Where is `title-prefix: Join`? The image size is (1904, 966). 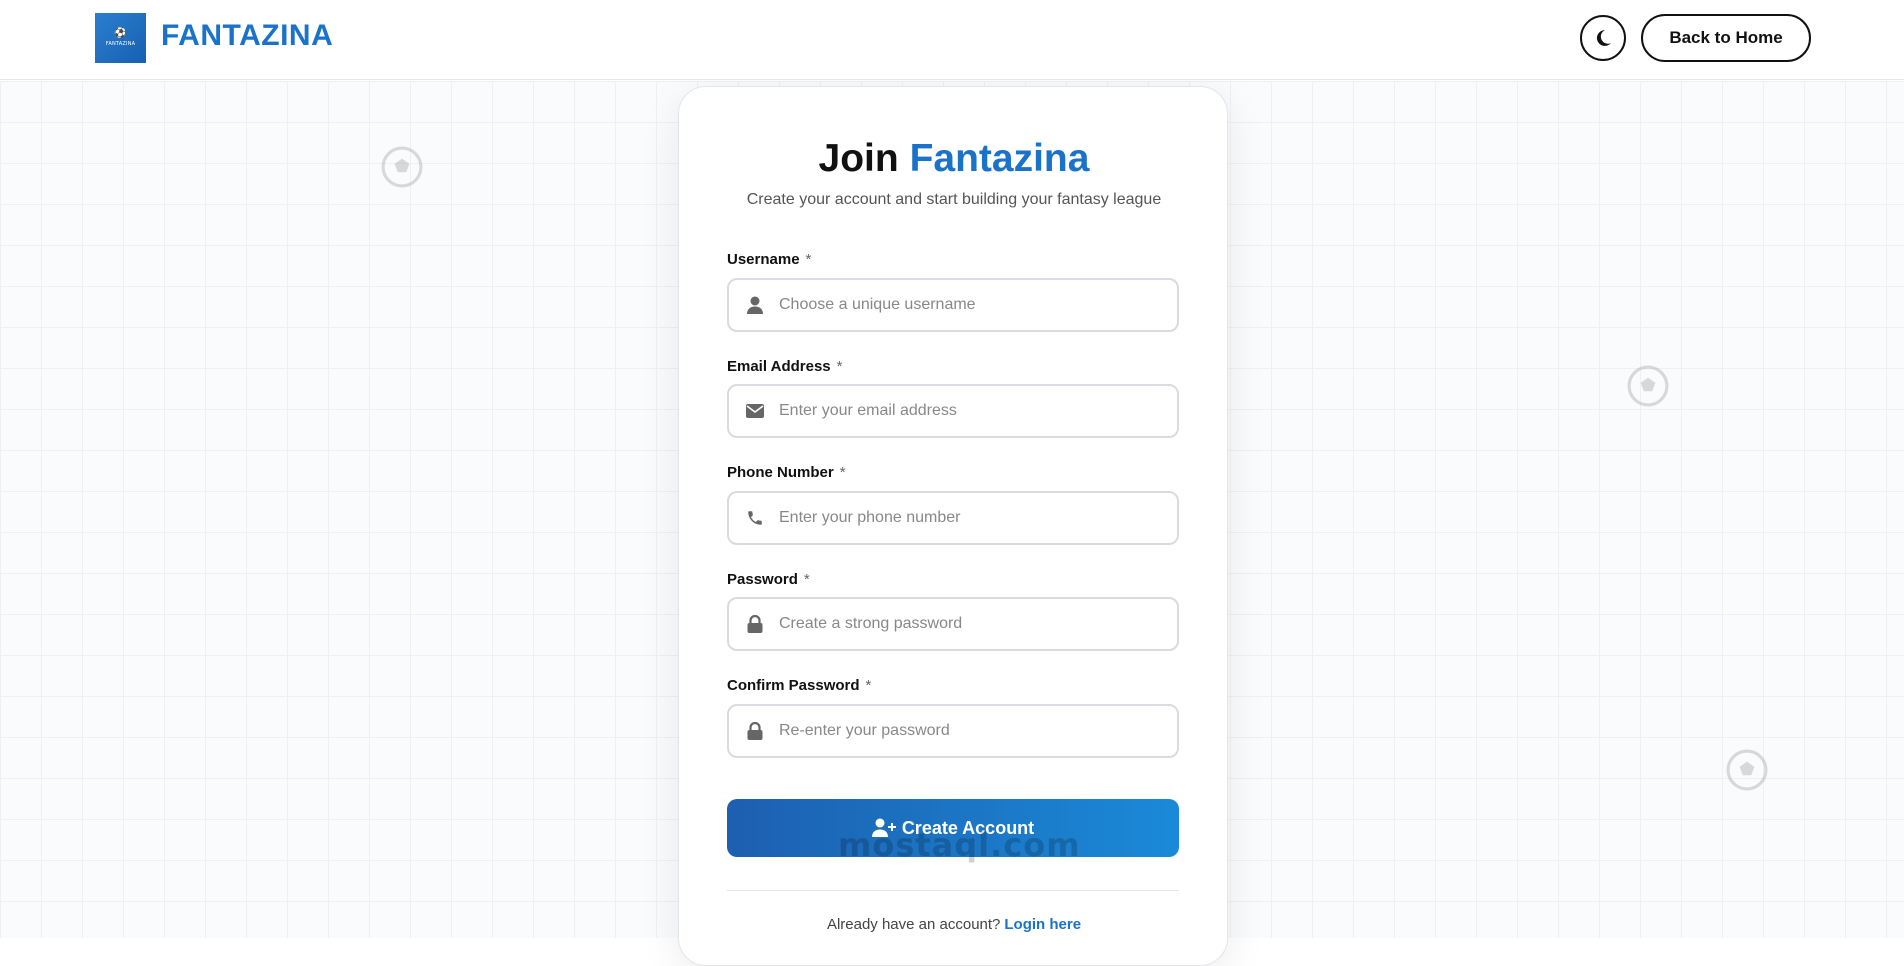
title-prefix: Join is located at coordinates (858, 158).